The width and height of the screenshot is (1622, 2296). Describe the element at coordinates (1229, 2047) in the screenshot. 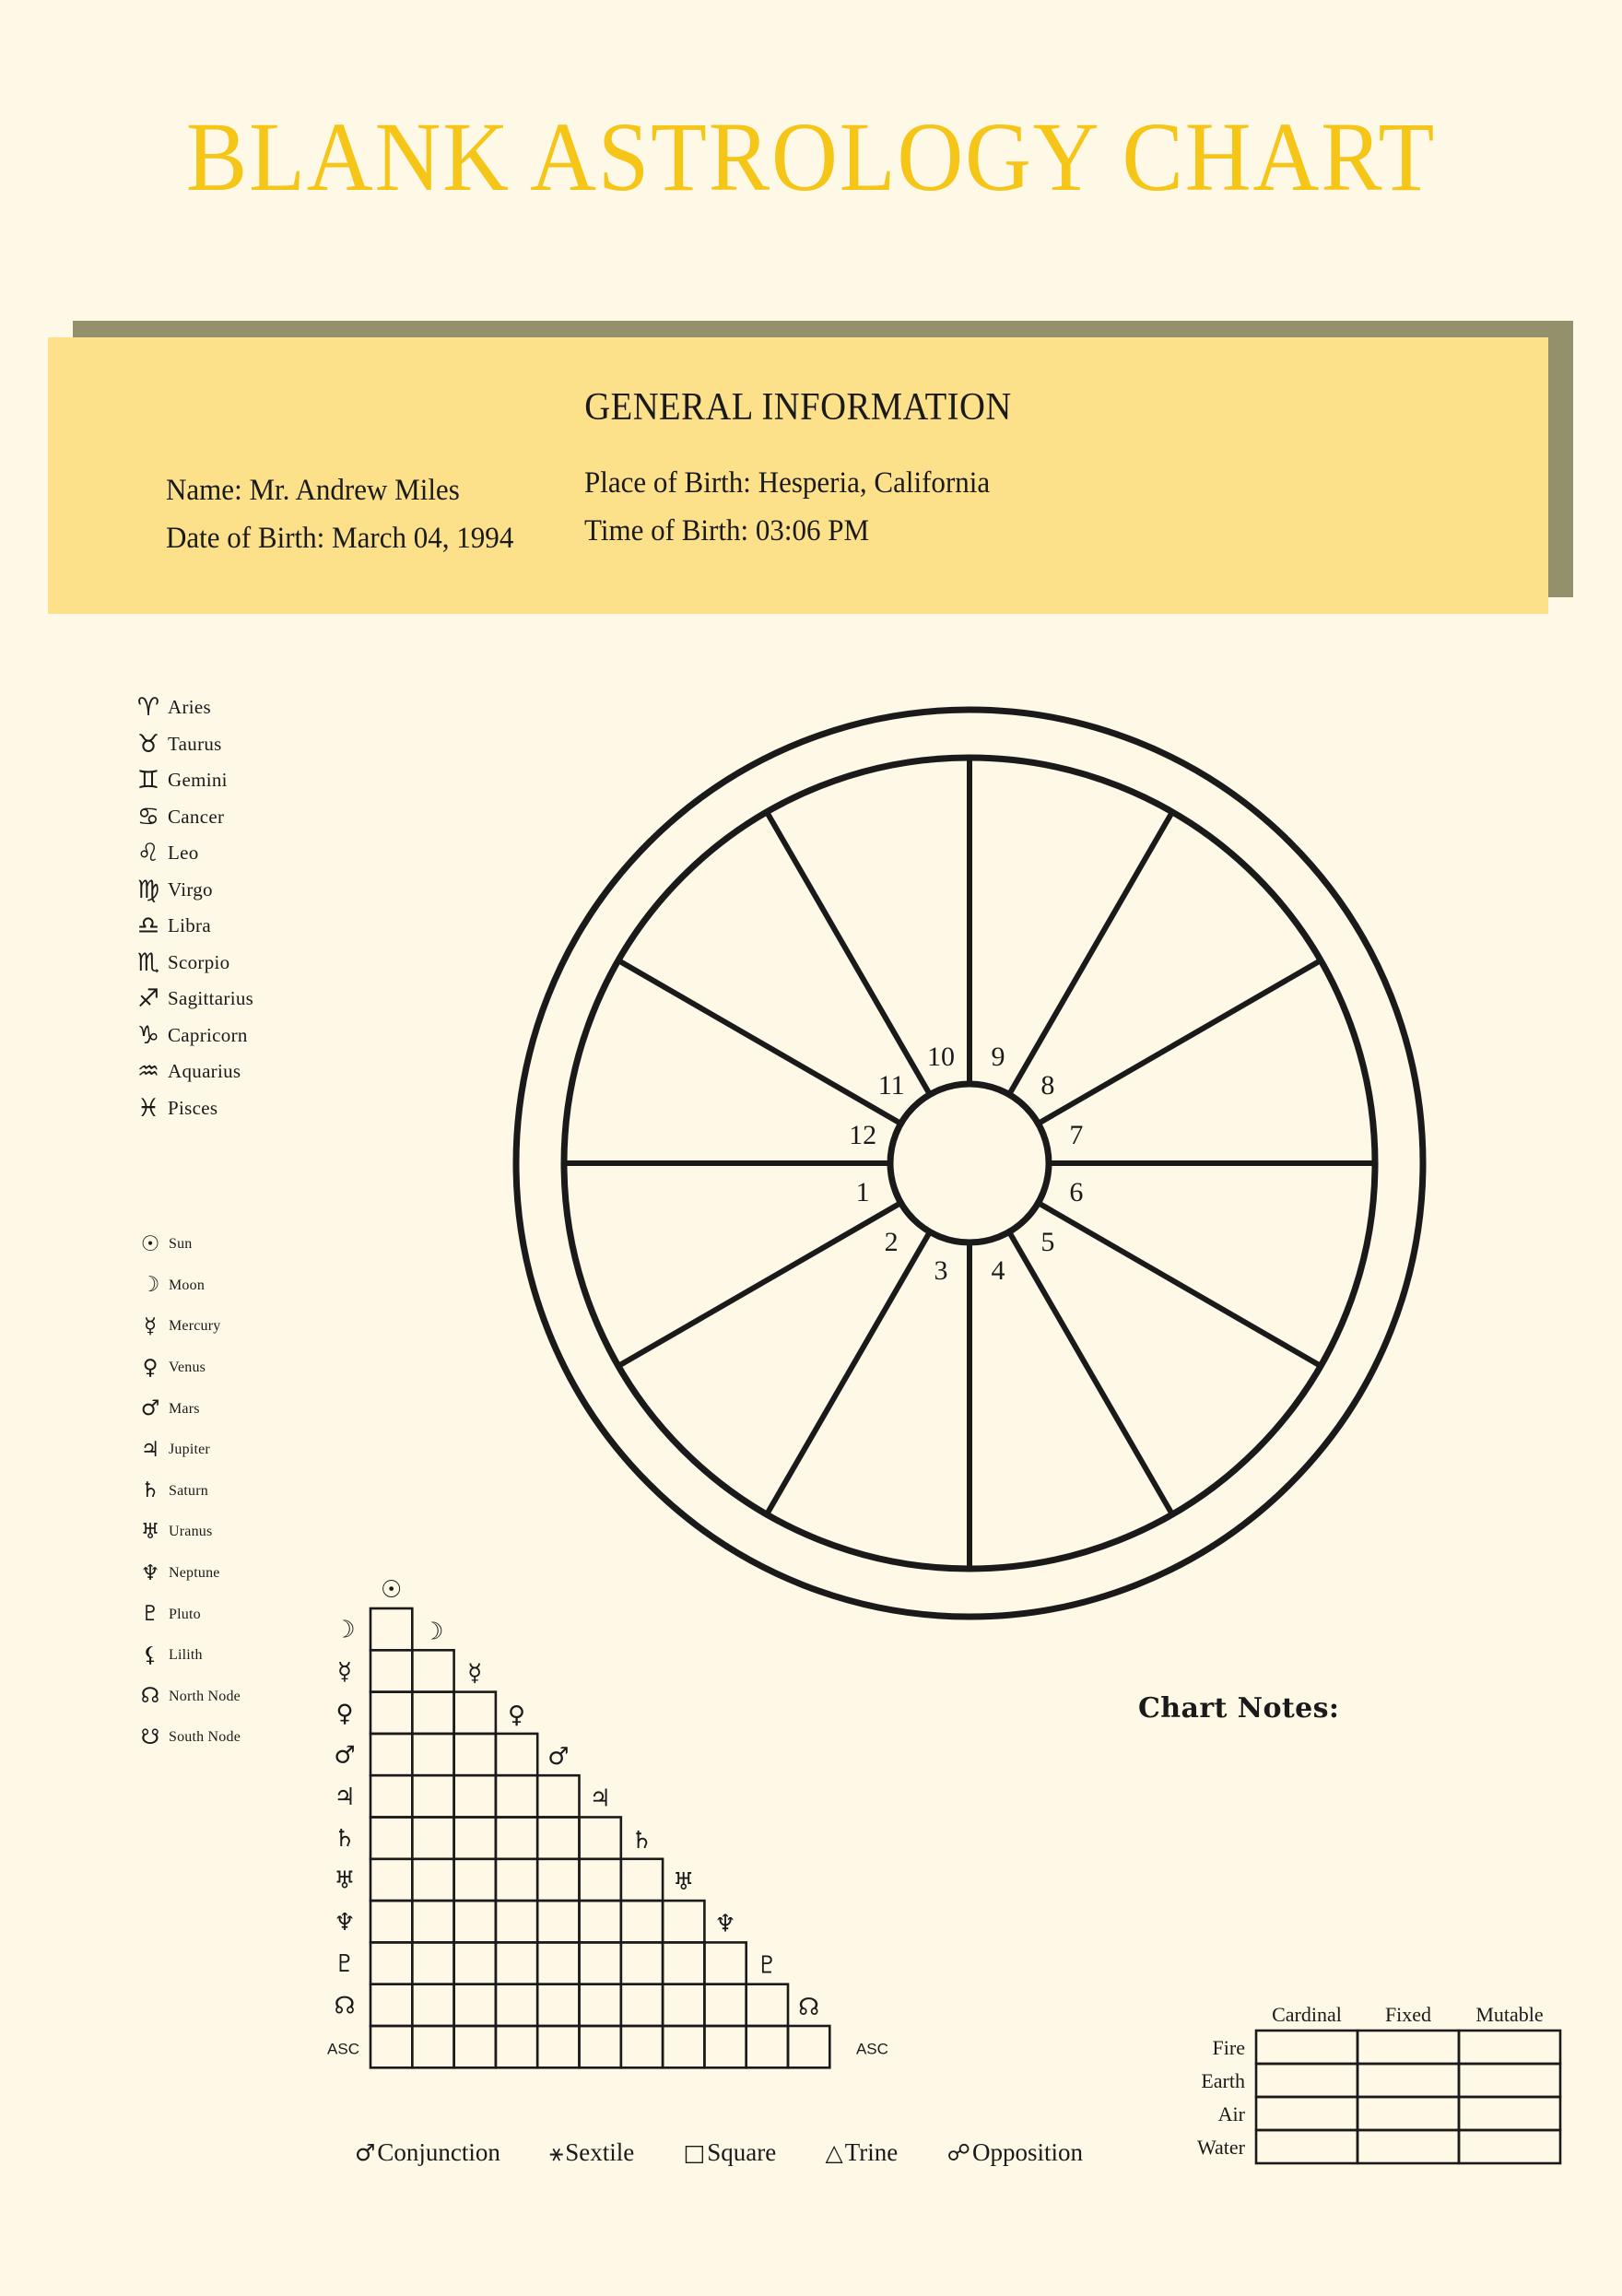

I see `element-table-row-header: Fire` at that location.